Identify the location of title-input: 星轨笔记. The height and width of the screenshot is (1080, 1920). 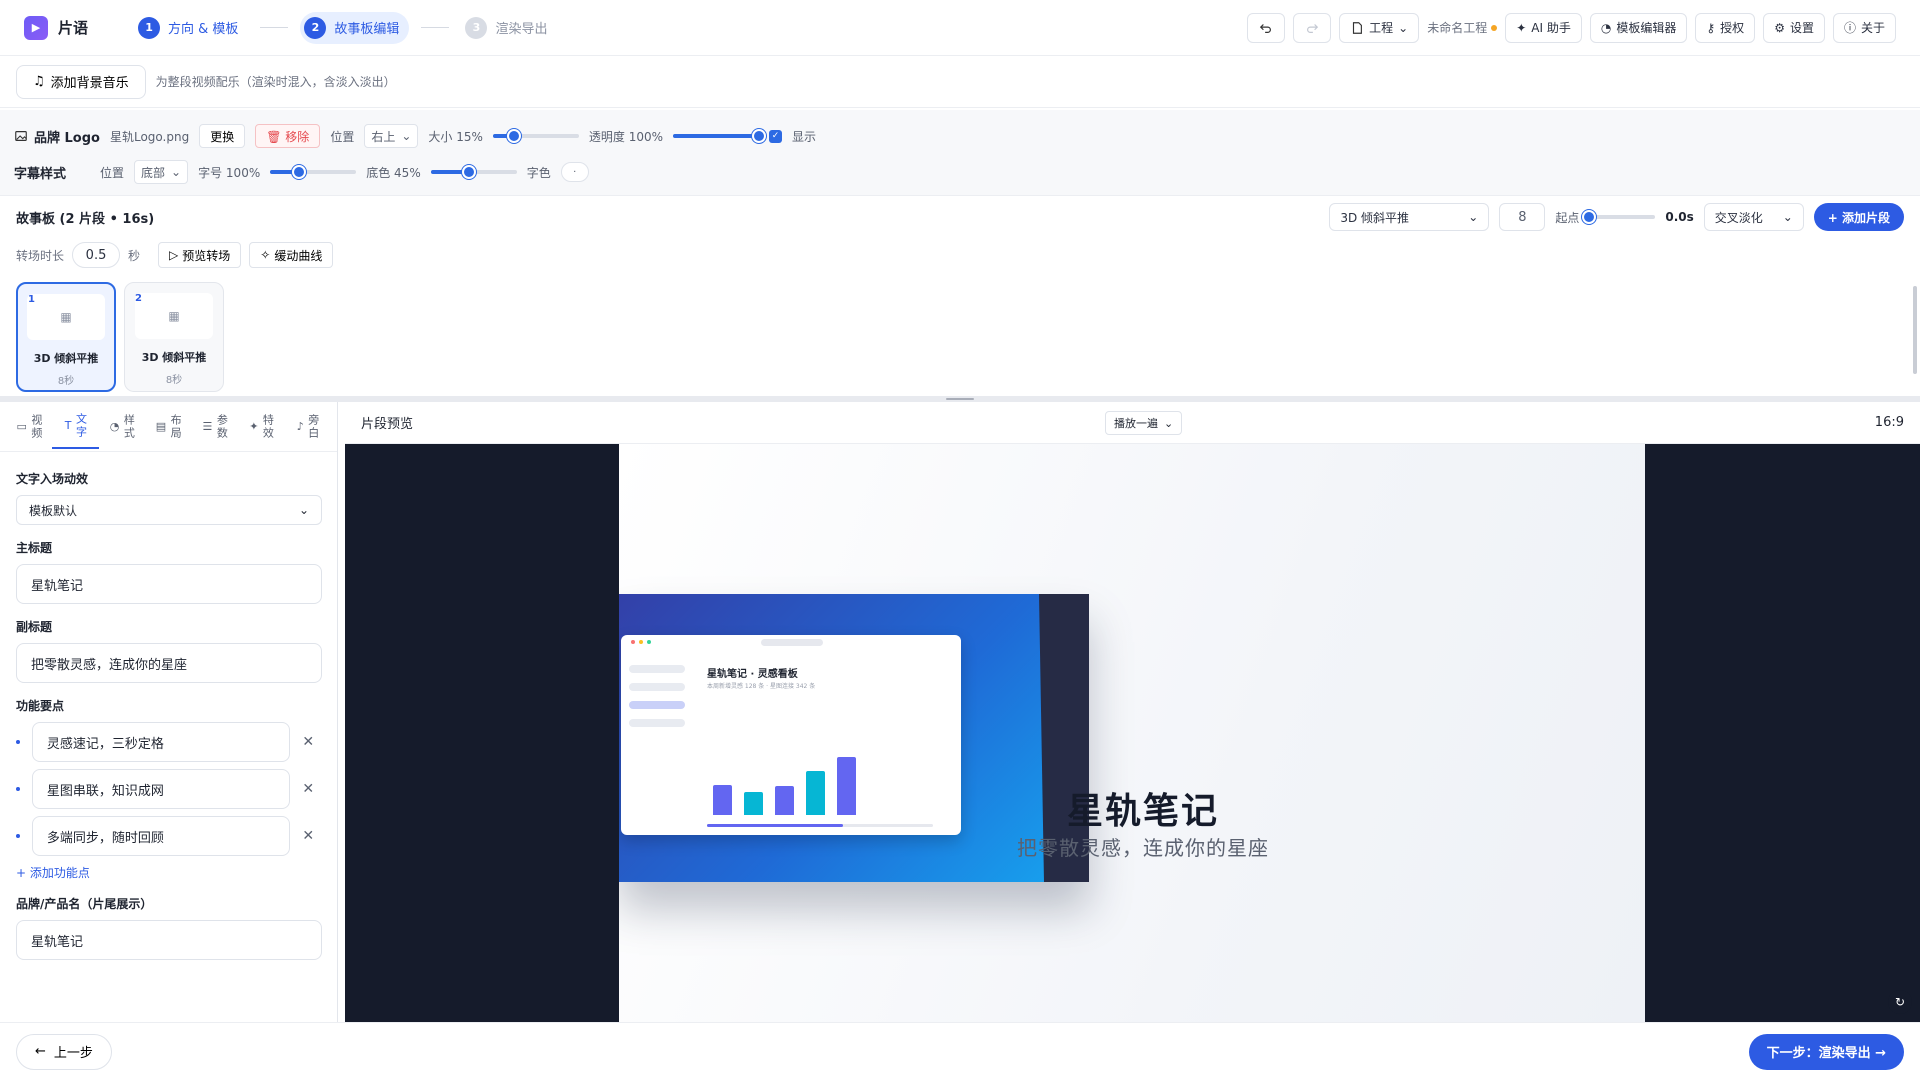
(169, 584).